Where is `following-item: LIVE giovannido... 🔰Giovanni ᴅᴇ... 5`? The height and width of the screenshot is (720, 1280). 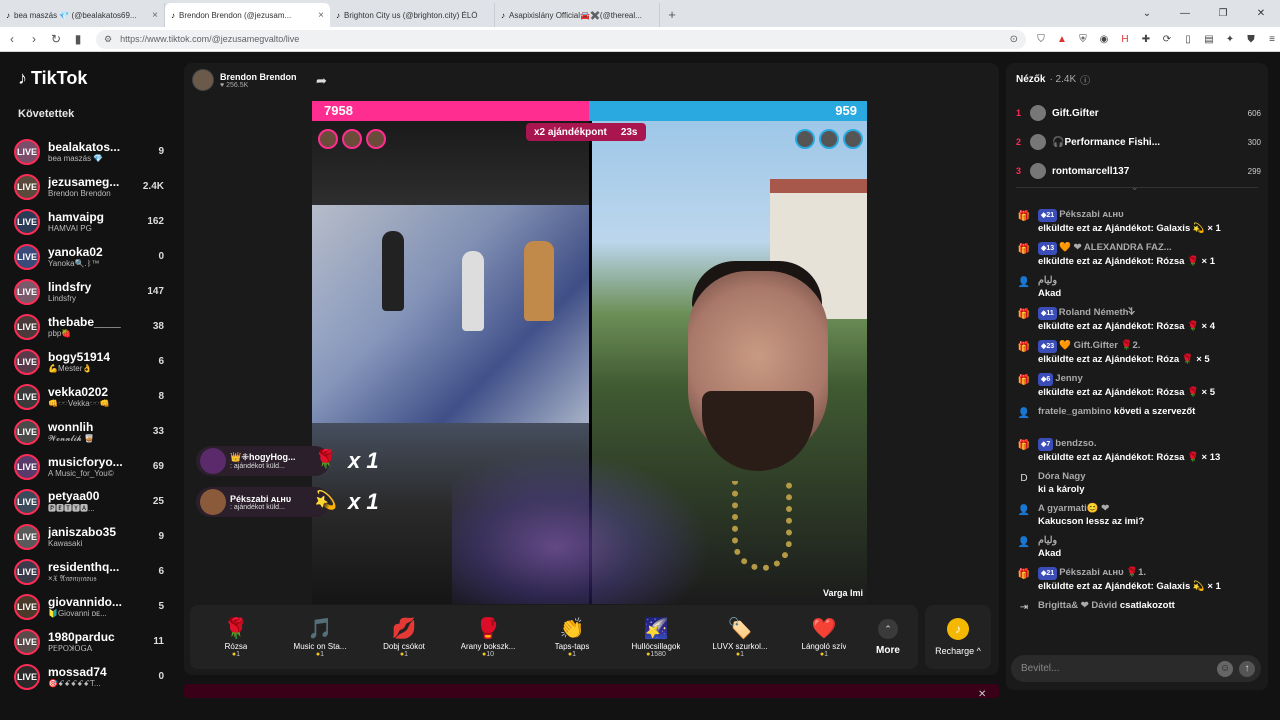
following-item: LIVE giovannido... 🔰Giovanni ᴅᴇ... 5 is located at coordinates (89, 606).